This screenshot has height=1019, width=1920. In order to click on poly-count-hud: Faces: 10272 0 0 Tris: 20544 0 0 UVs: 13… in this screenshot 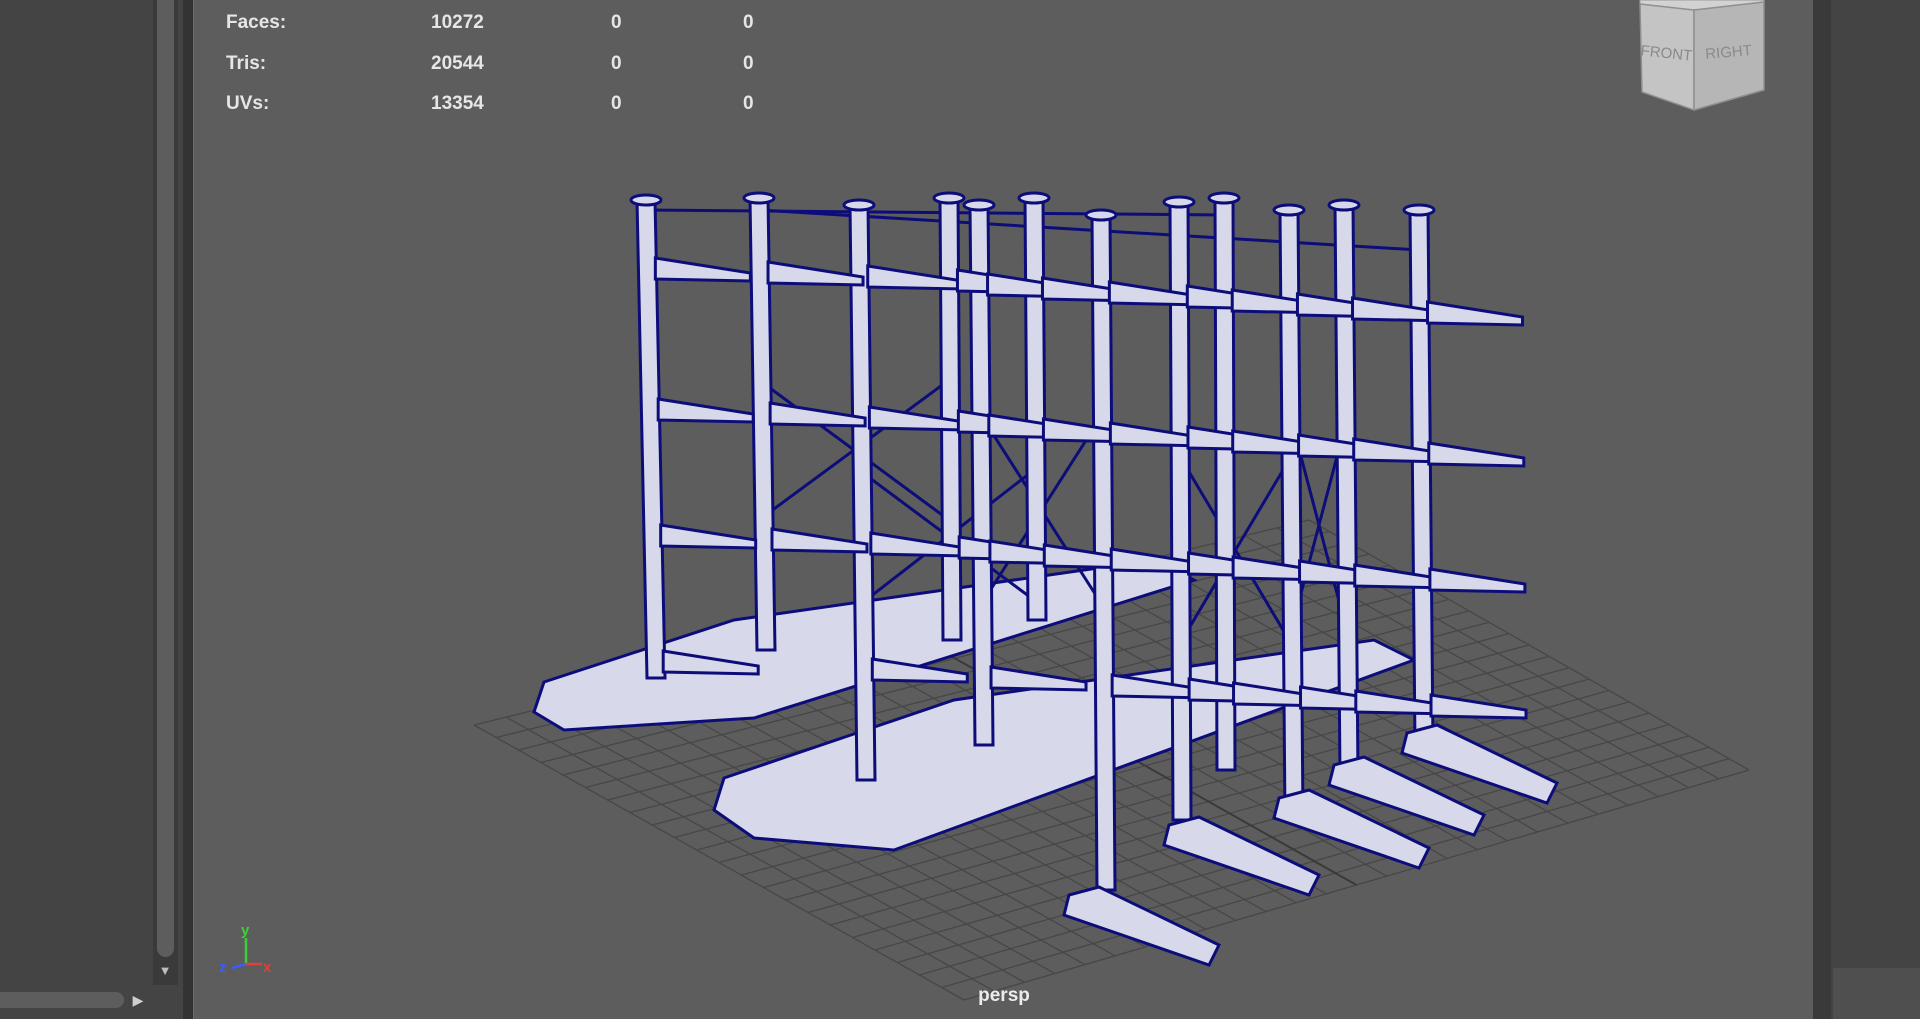, I will do `click(506, 73)`.